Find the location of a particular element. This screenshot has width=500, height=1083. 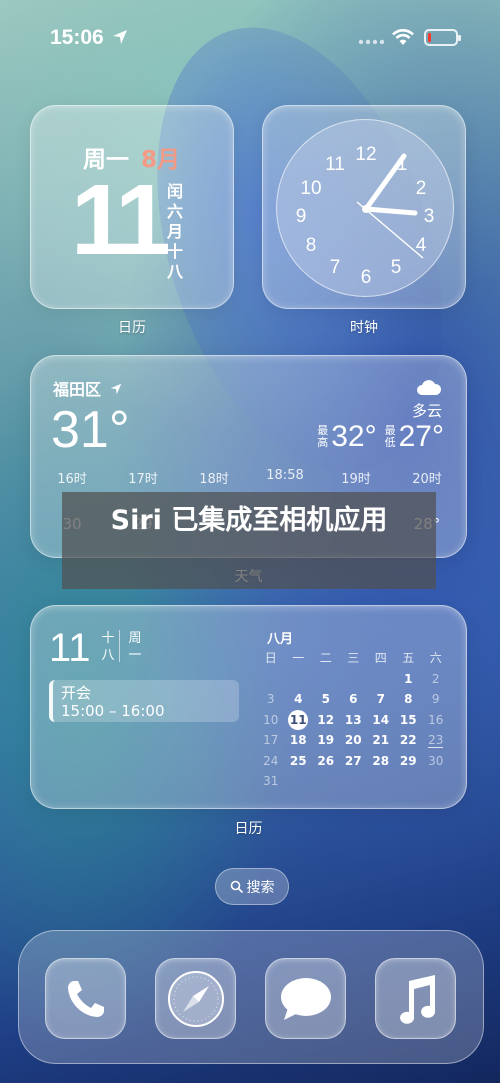

clock-face: 12 1 2 3 4 5 6 7 8 9 10 11 is located at coordinates (365, 208).